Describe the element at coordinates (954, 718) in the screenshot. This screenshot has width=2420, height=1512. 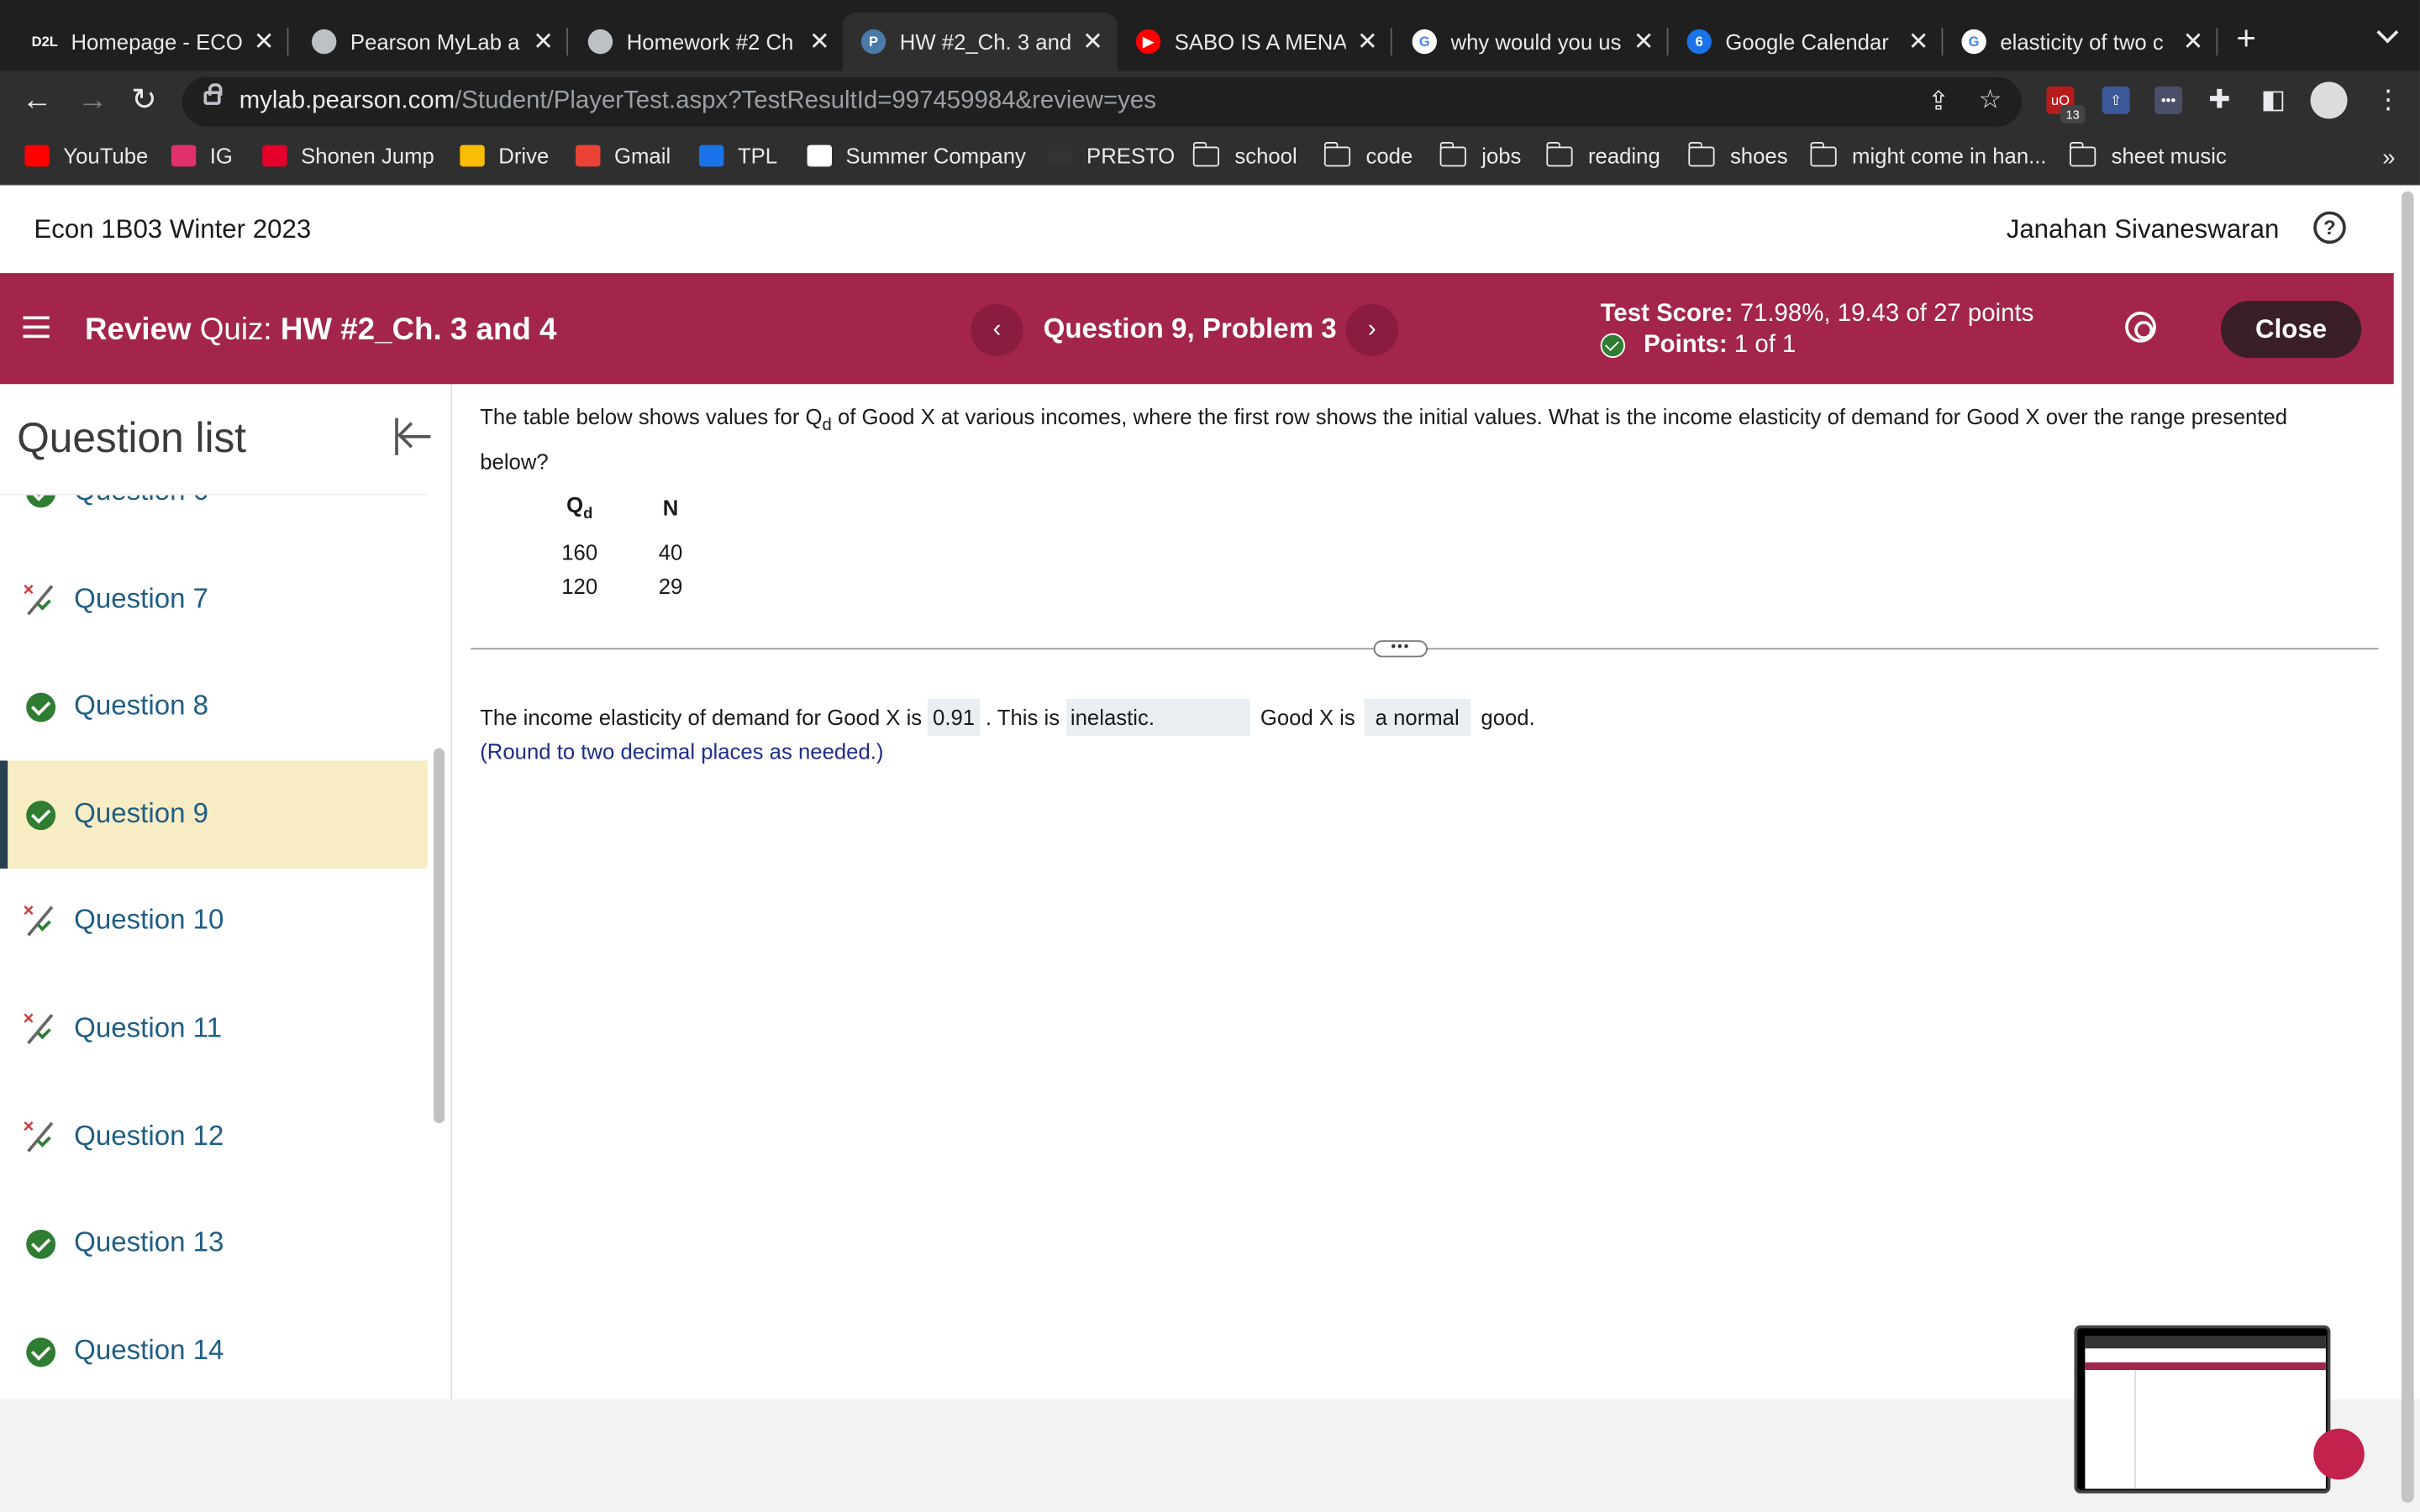
I see `elasticity-answer-box: 0.91` at that location.